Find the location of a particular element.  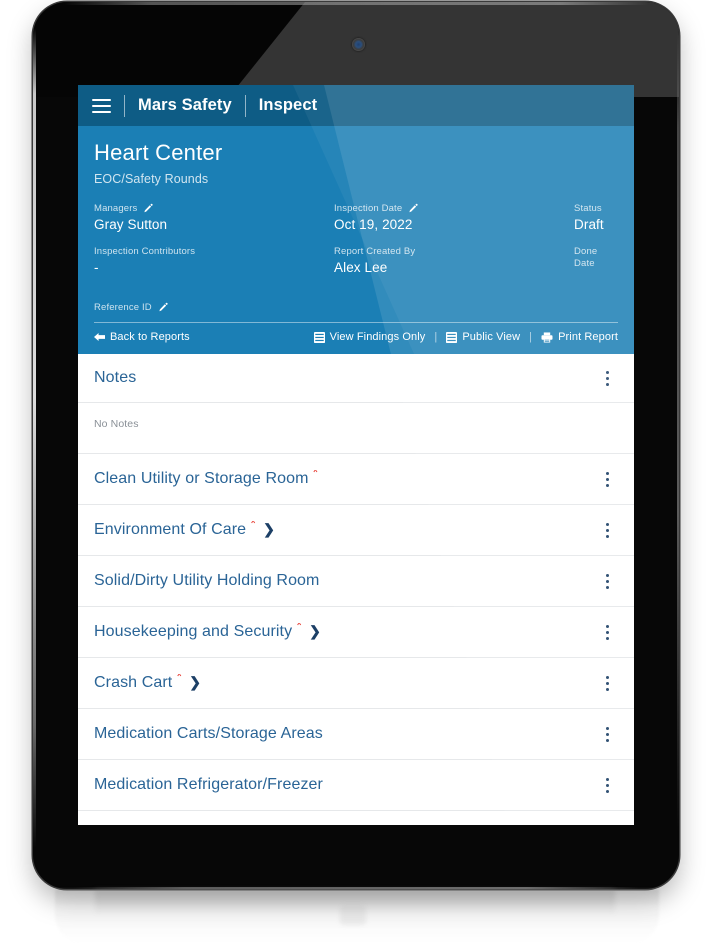

meta-field-contributors: Inspection Contributors - is located at coordinates (214, 267).